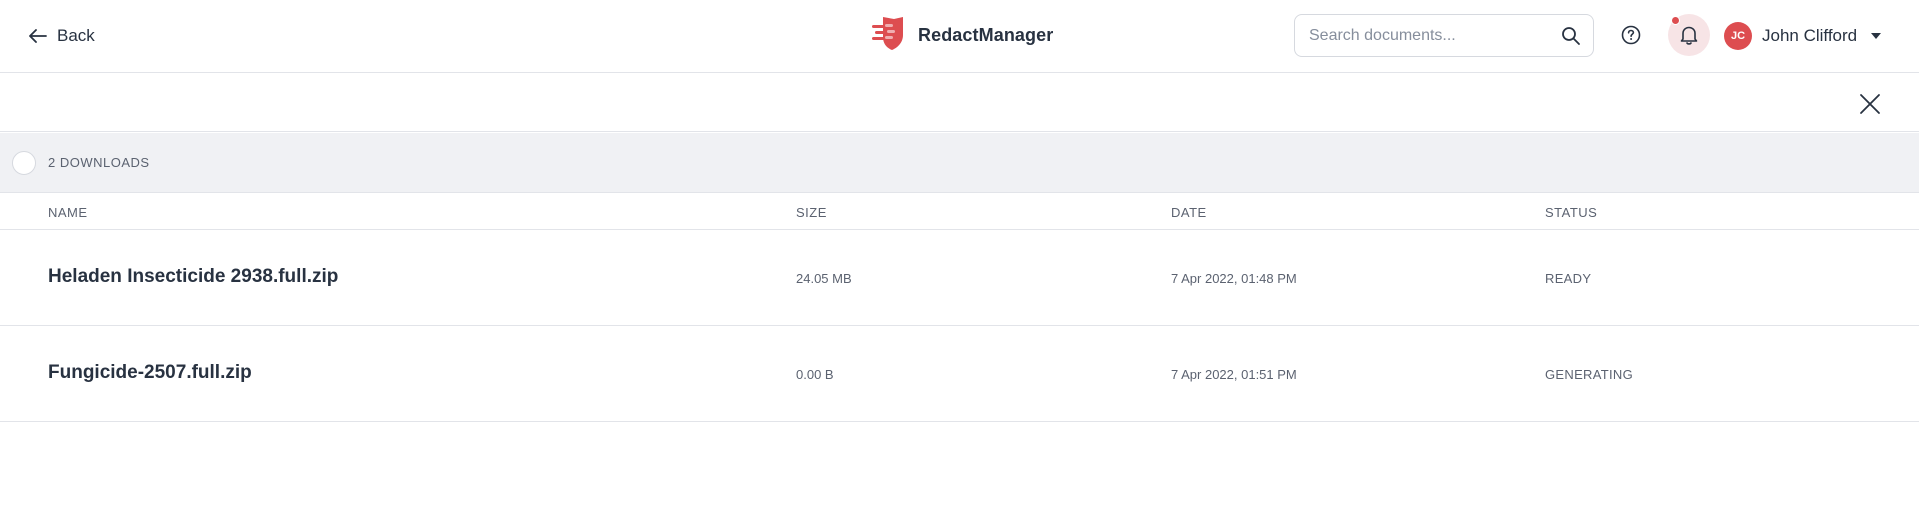  Describe the element at coordinates (959, 102) in the screenshot. I see `downloads-header` at that location.